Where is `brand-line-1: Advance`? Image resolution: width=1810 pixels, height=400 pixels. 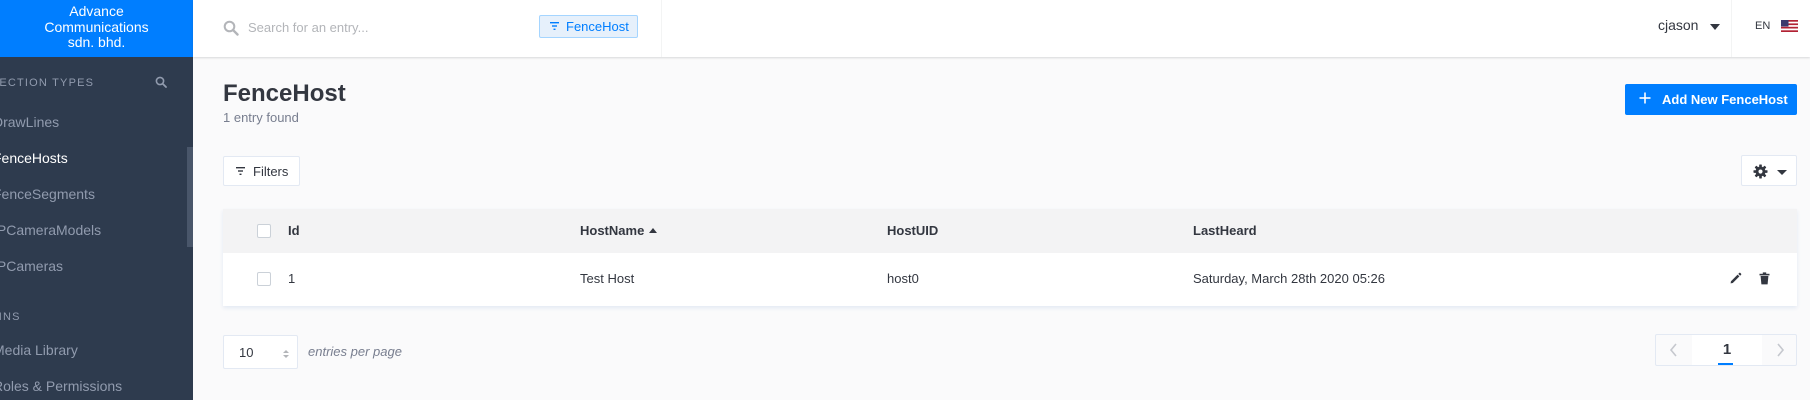
brand-line-1: Advance is located at coordinates (96, 11).